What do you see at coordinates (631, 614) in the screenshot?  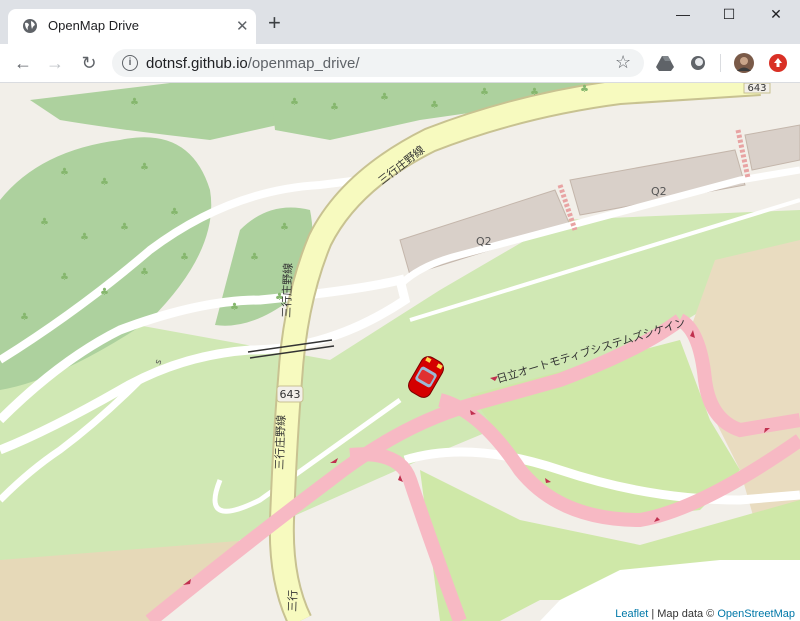 I see `leaflet-link: Leaflet` at bounding box center [631, 614].